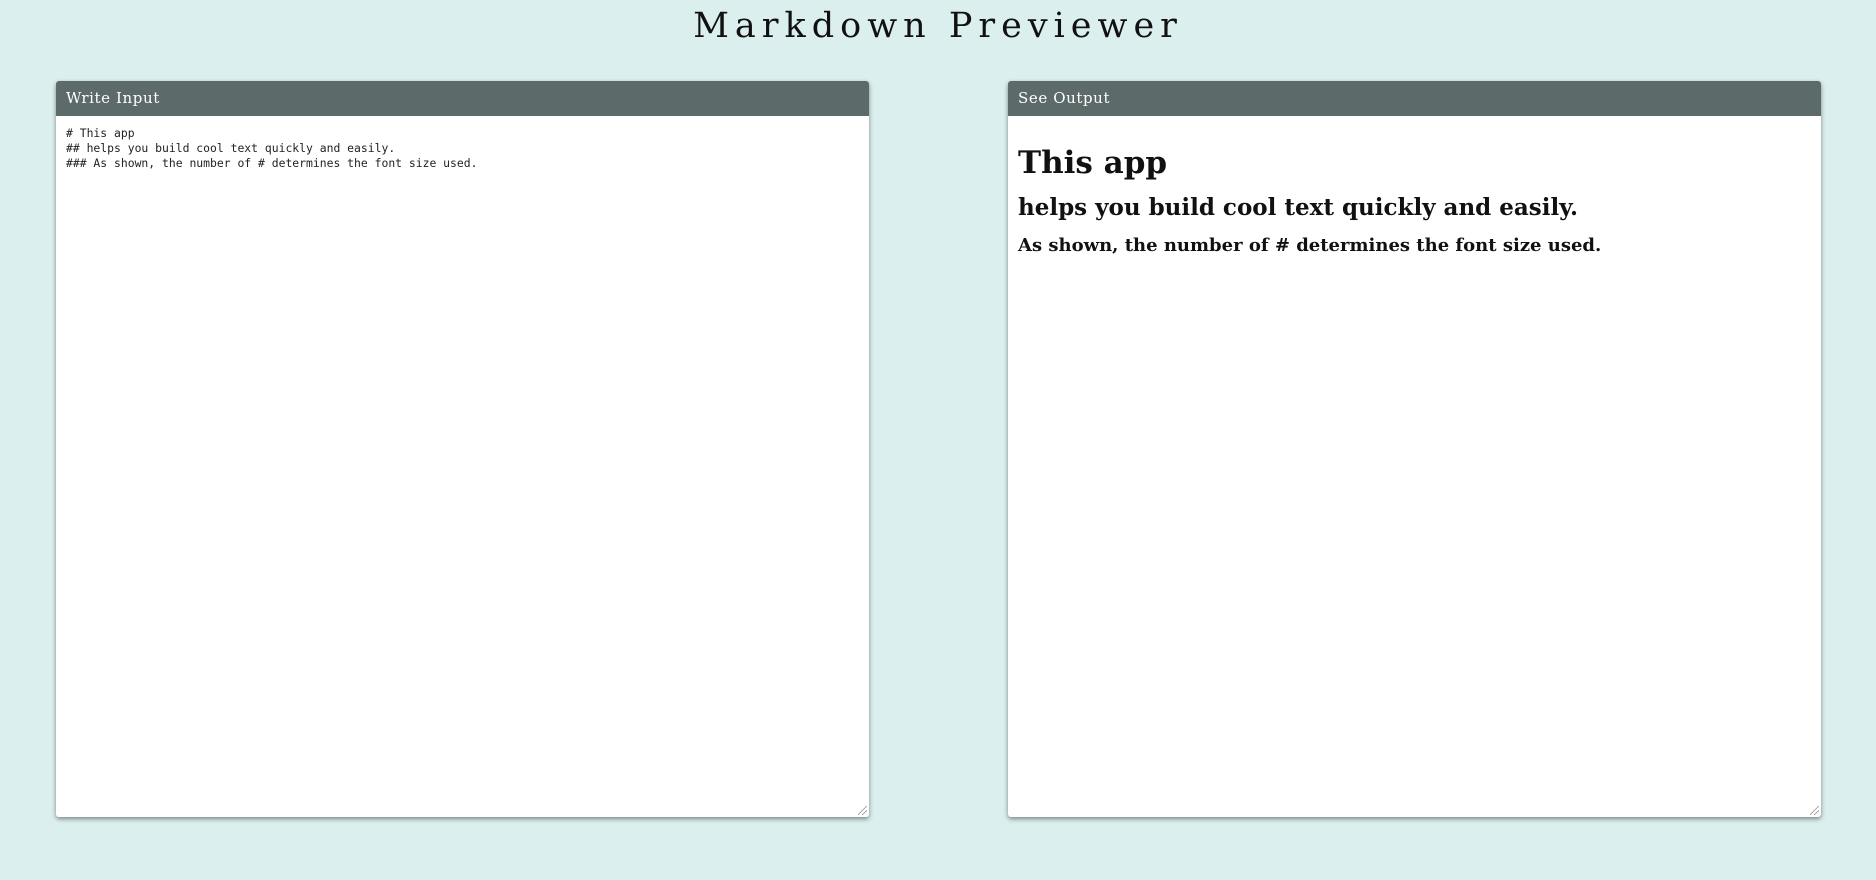 The height and width of the screenshot is (880, 1876). Describe the element at coordinates (1093, 163) in the screenshot. I see `preview-heading-1: This app` at that location.